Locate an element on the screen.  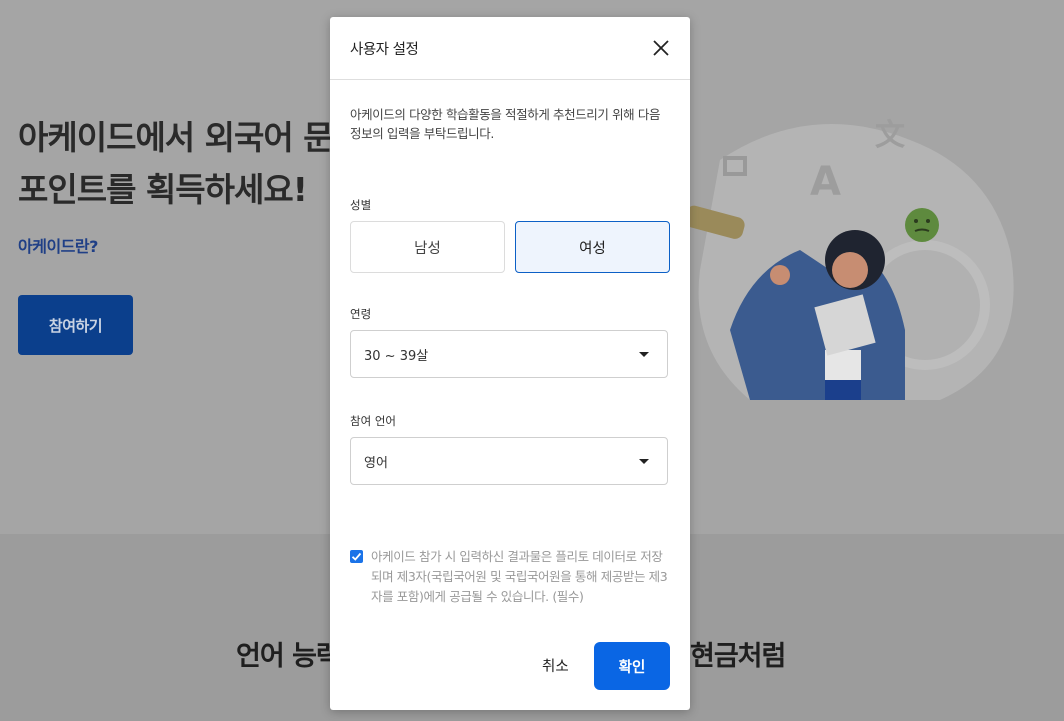
about-arcade-link: 아케이드란? is located at coordinates (58, 245).